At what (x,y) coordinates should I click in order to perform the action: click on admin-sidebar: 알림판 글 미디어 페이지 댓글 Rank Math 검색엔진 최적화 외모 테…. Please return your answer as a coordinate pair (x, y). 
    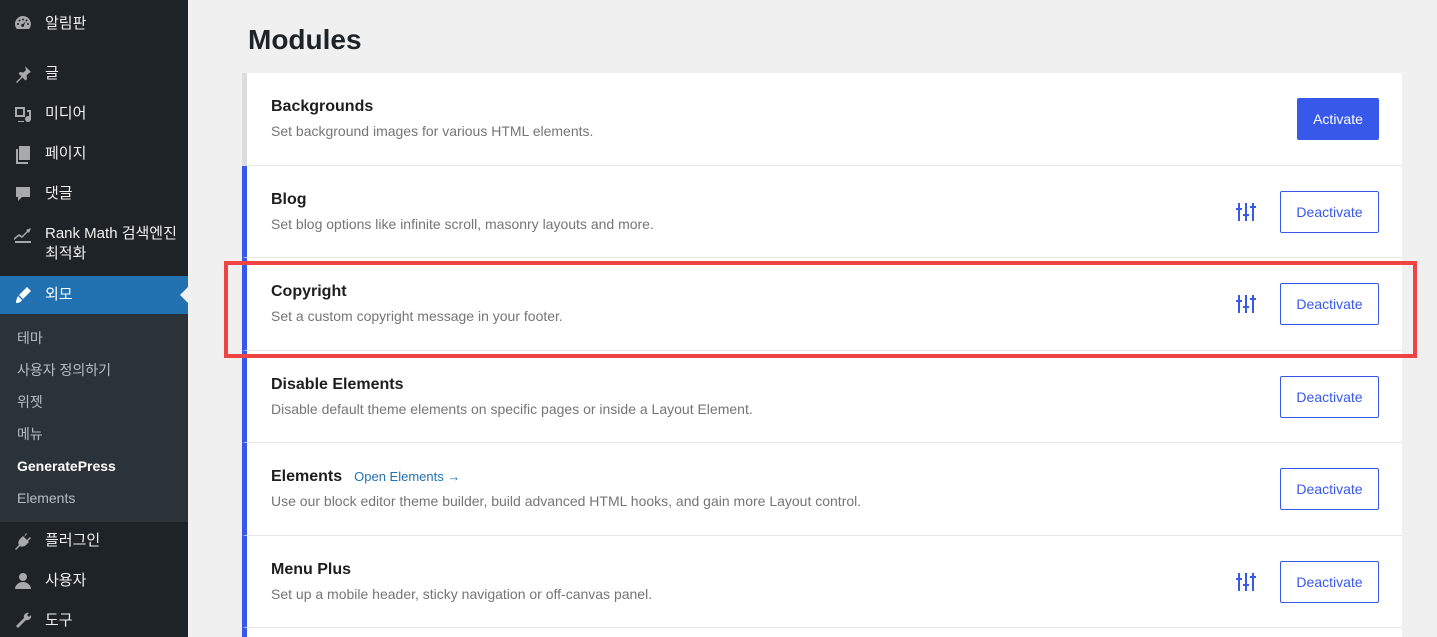
    Looking at the image, I should click on (94, 318).